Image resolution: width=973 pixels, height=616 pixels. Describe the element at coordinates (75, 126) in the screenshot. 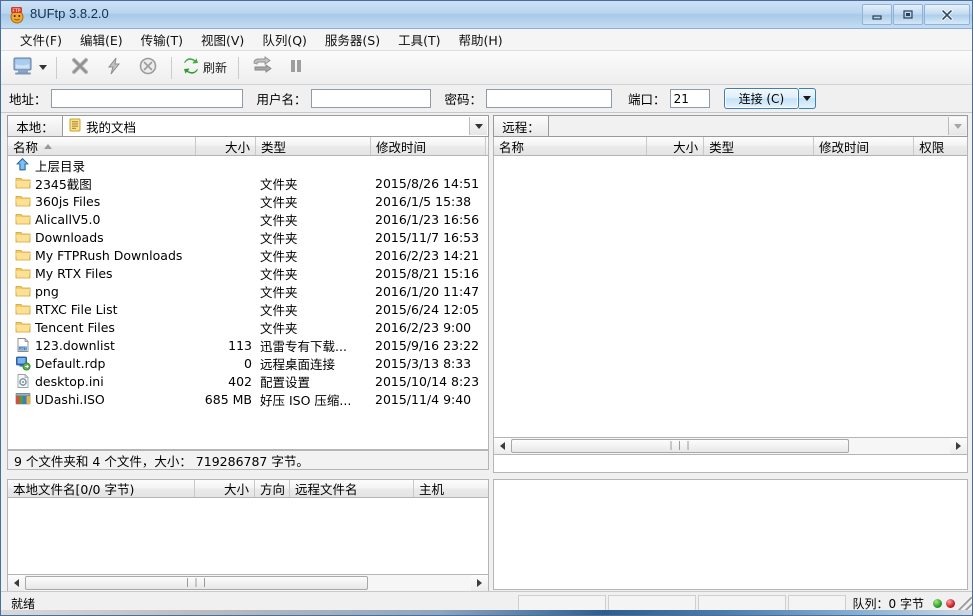

I see `documents-folder-icon` at that location.